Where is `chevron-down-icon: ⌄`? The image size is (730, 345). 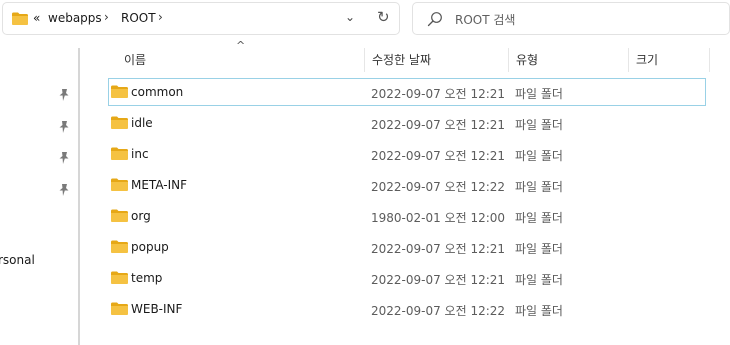
chevron-down-icon: ⌄ is located at coordinates (350, 17).